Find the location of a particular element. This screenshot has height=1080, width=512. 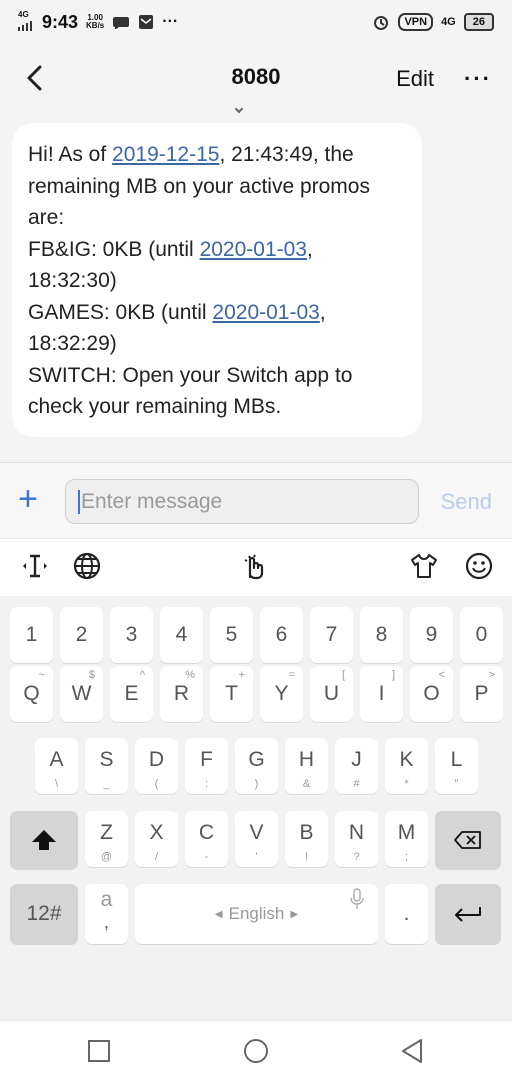

enter-key is located at coordinates (468, 914).